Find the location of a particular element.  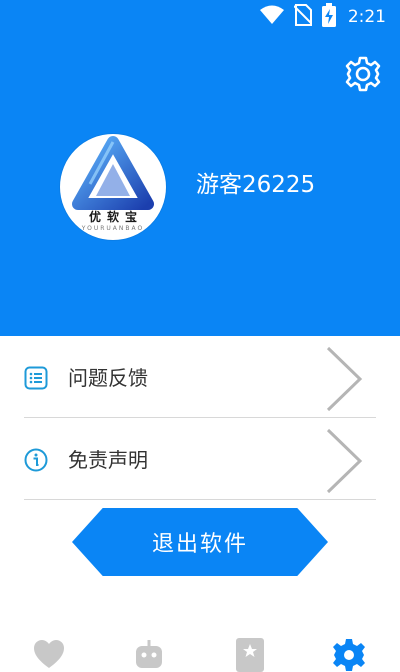

star-card-icon is located at coordinates (250, 655).